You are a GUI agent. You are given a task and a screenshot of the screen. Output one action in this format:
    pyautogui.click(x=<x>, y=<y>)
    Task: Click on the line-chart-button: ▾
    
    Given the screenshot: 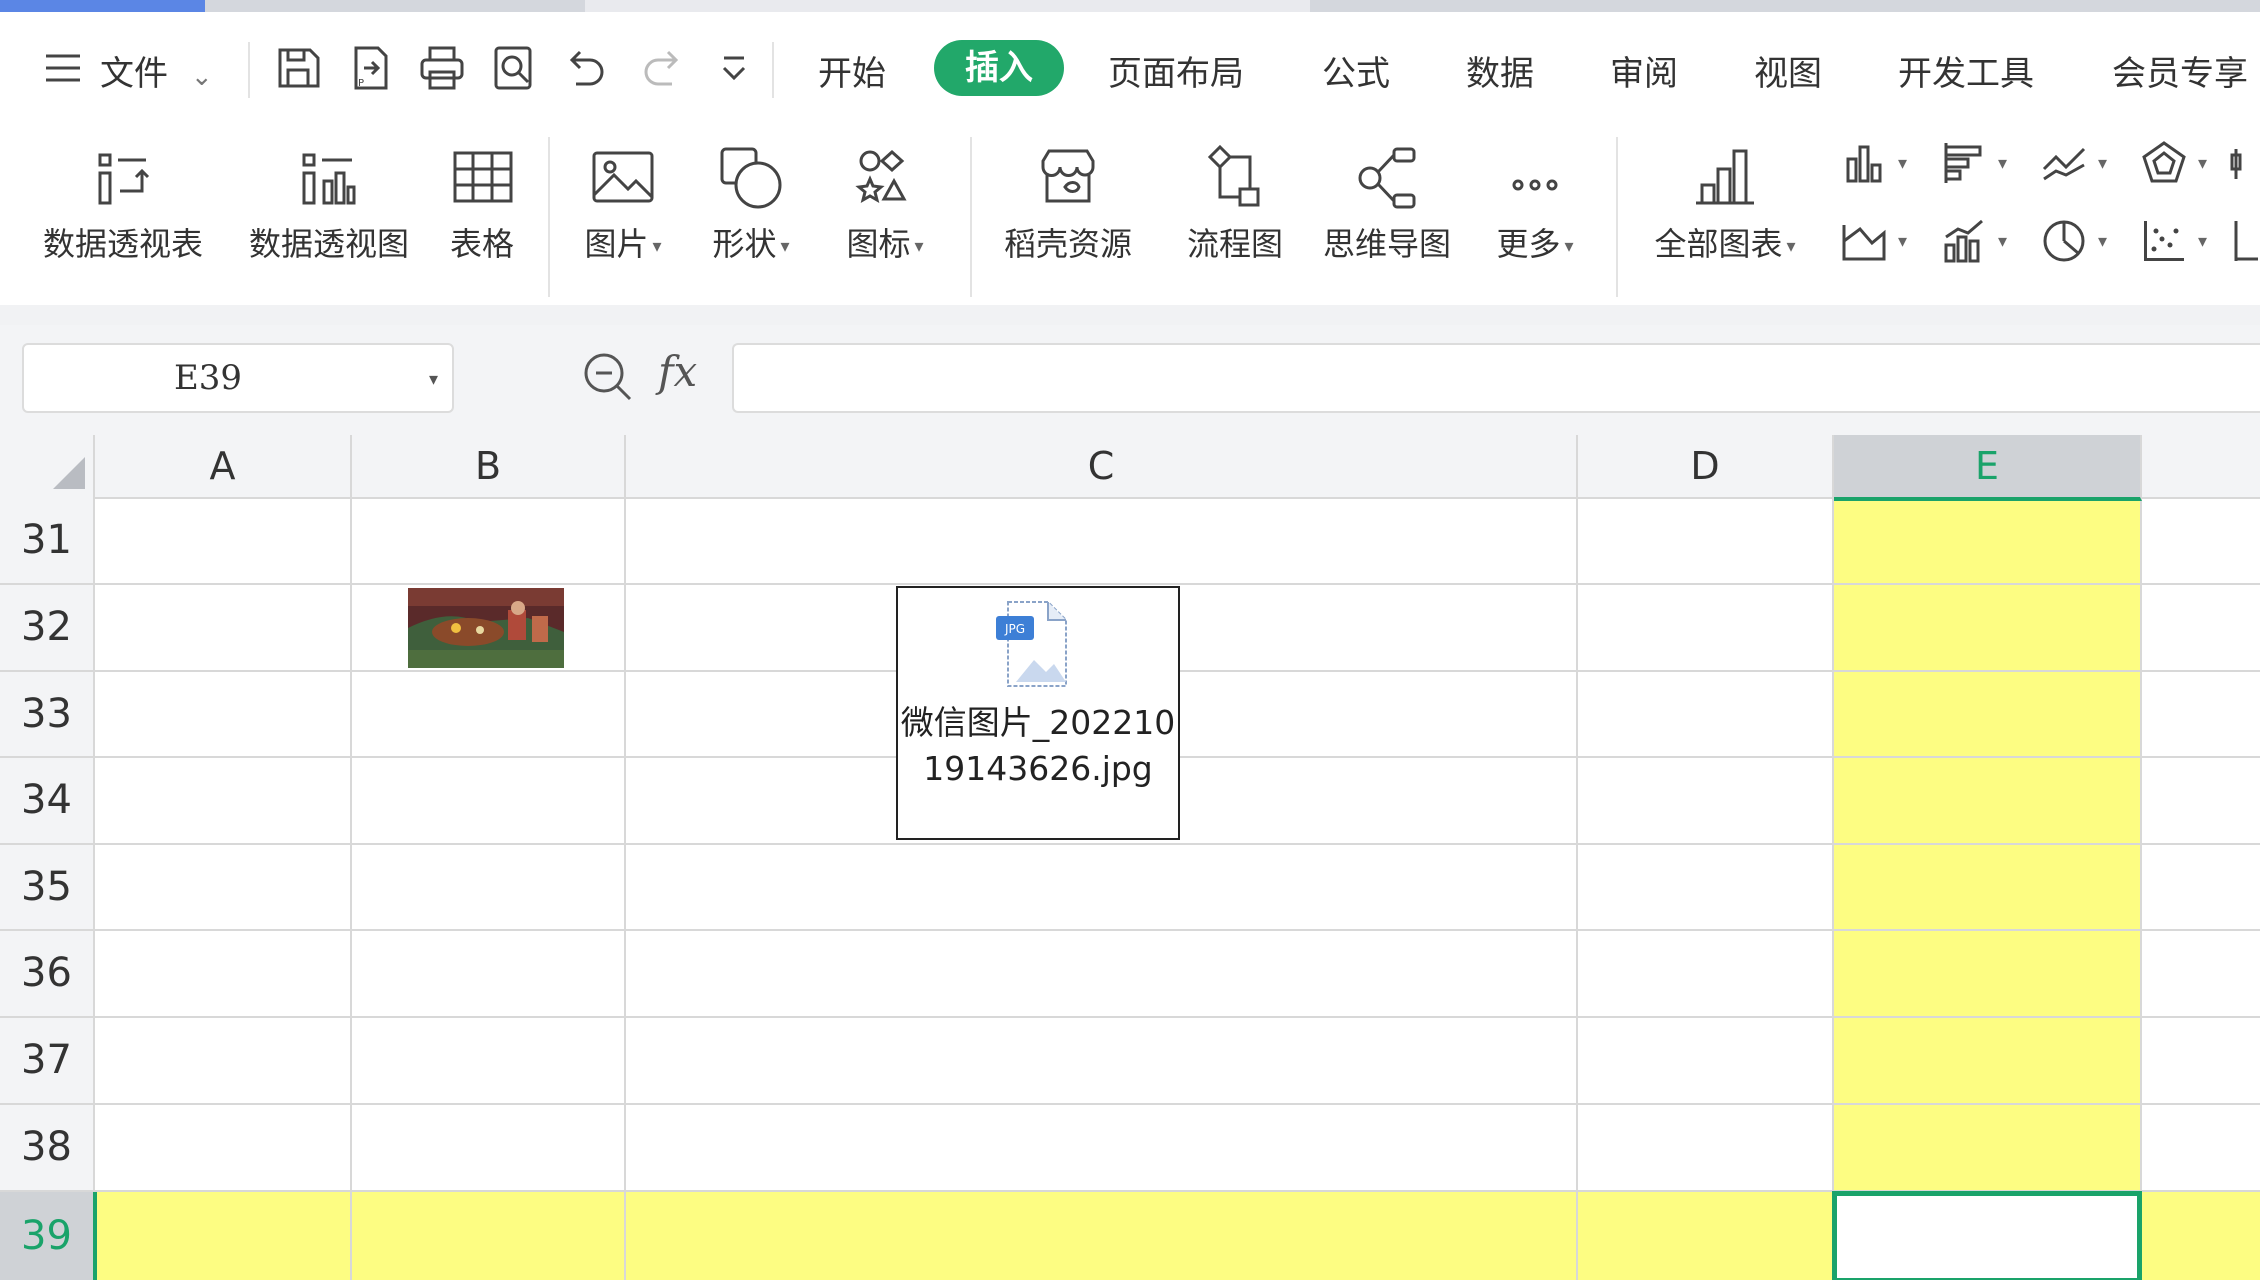 What is the action you would take?
    pyautogui.click(x=2077, y=167)
    